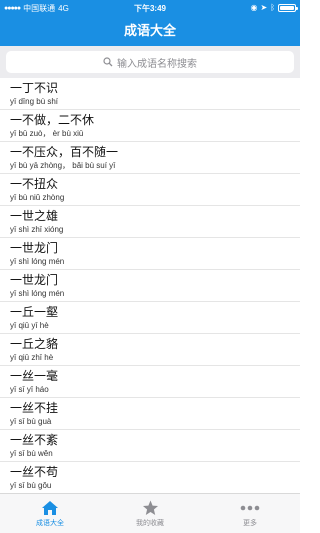  What do you see at coordinates (150, 158) in the screenshot?
I see `idiom-row: 一不压众，百不随一 yī bù yā zhòng， bǎi bù suí yī` at bounding box center [150, 158].